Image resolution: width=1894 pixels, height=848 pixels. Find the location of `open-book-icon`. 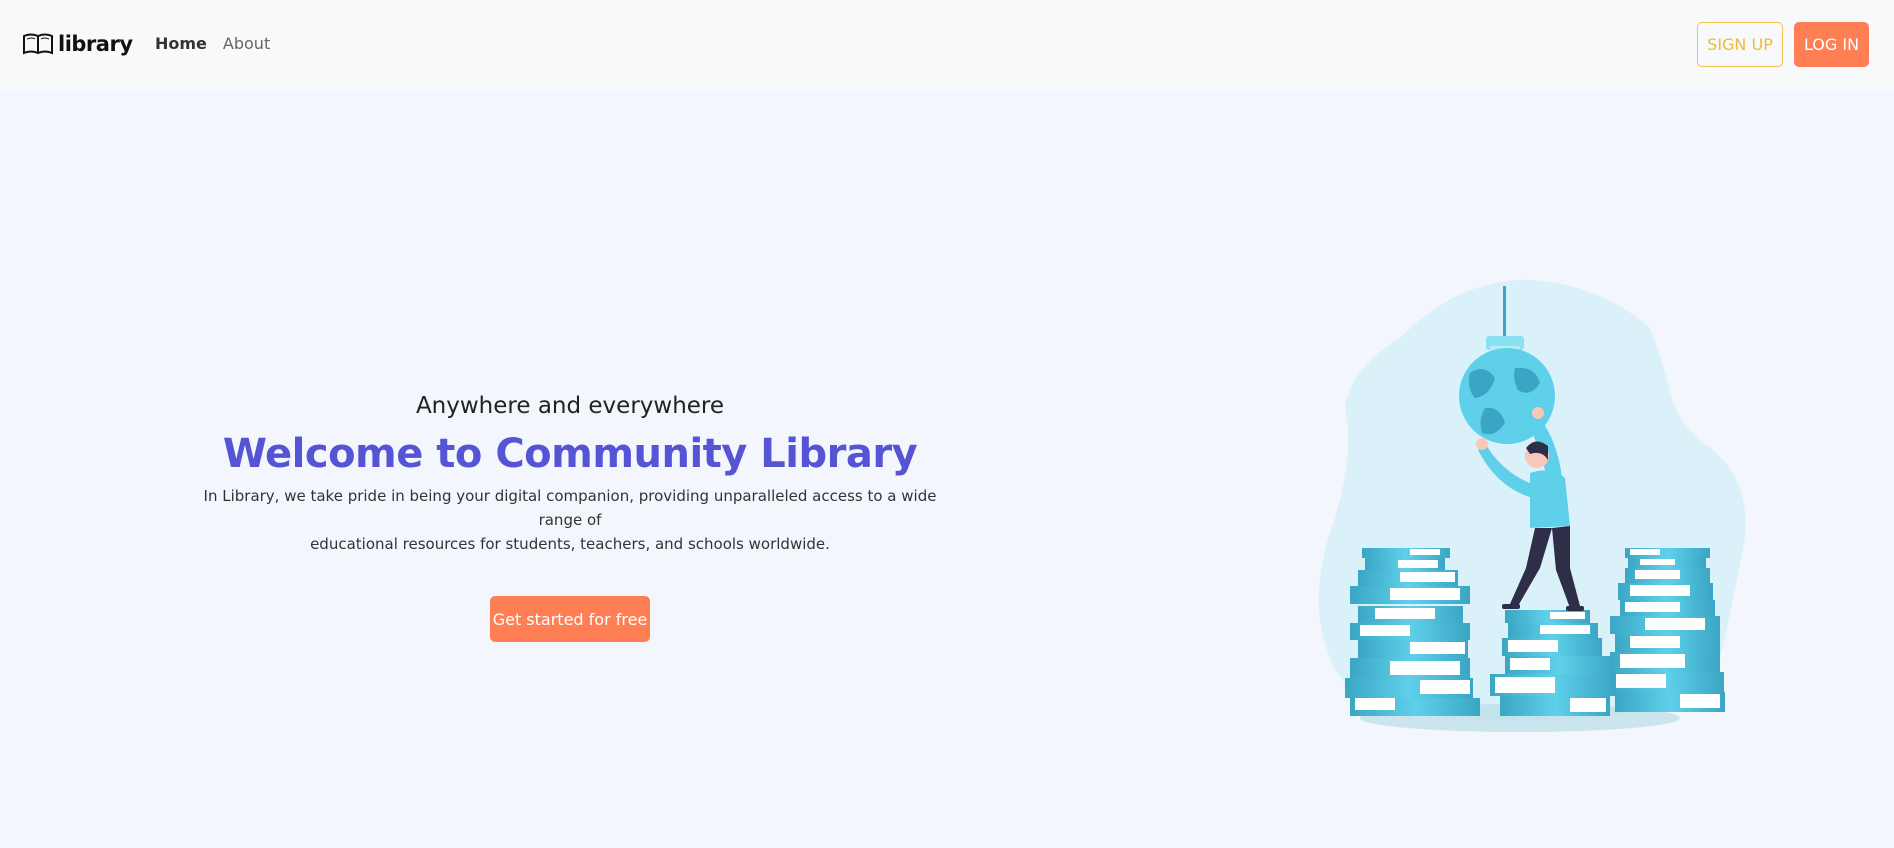

open-book-icon is located at coordinates (38, 44).